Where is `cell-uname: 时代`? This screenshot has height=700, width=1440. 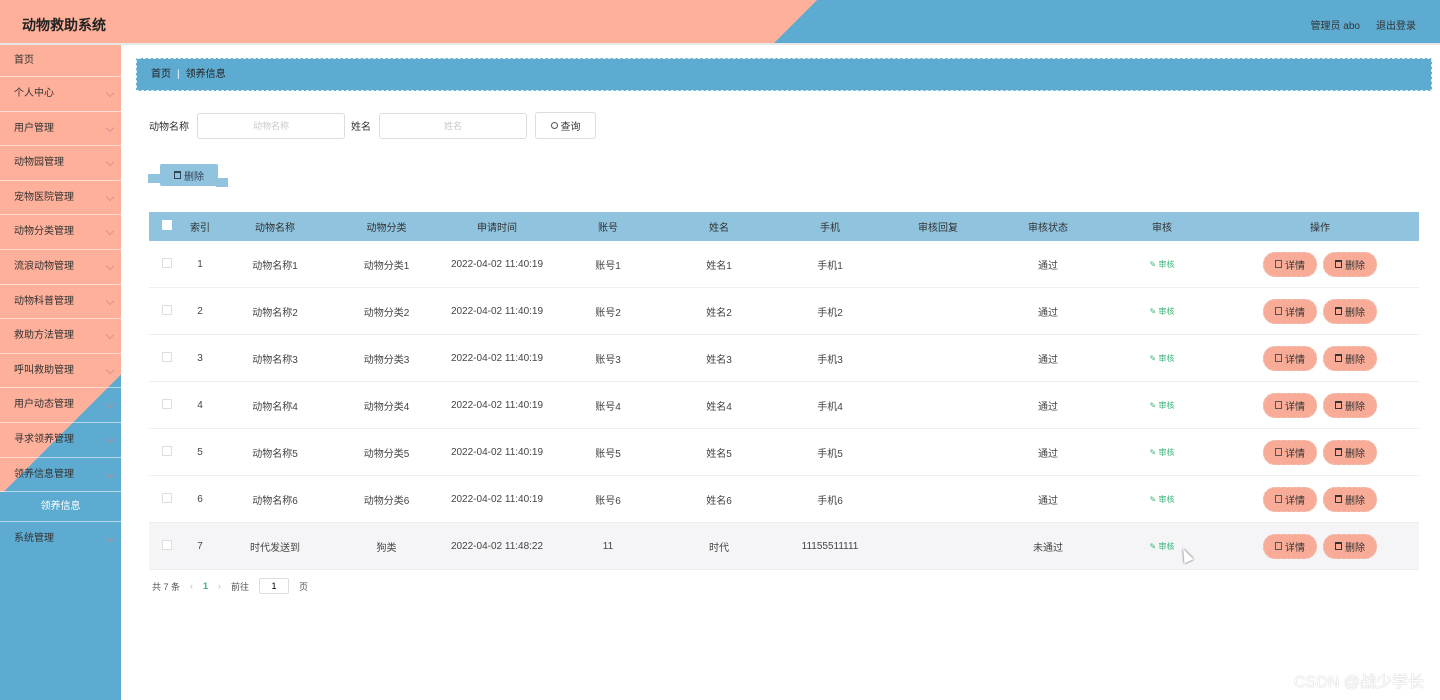
cell-uname: 时代 is located at coordinates (719, 548).